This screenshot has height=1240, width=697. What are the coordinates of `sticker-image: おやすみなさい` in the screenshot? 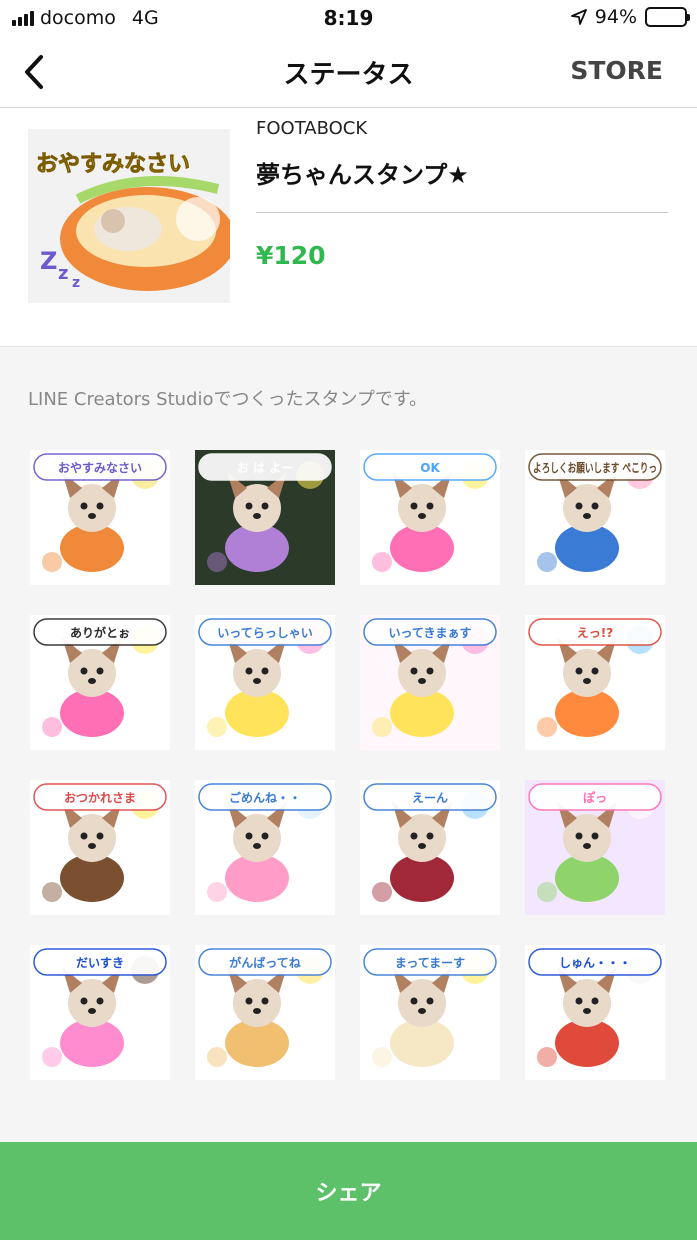 It's located at (100, 517).